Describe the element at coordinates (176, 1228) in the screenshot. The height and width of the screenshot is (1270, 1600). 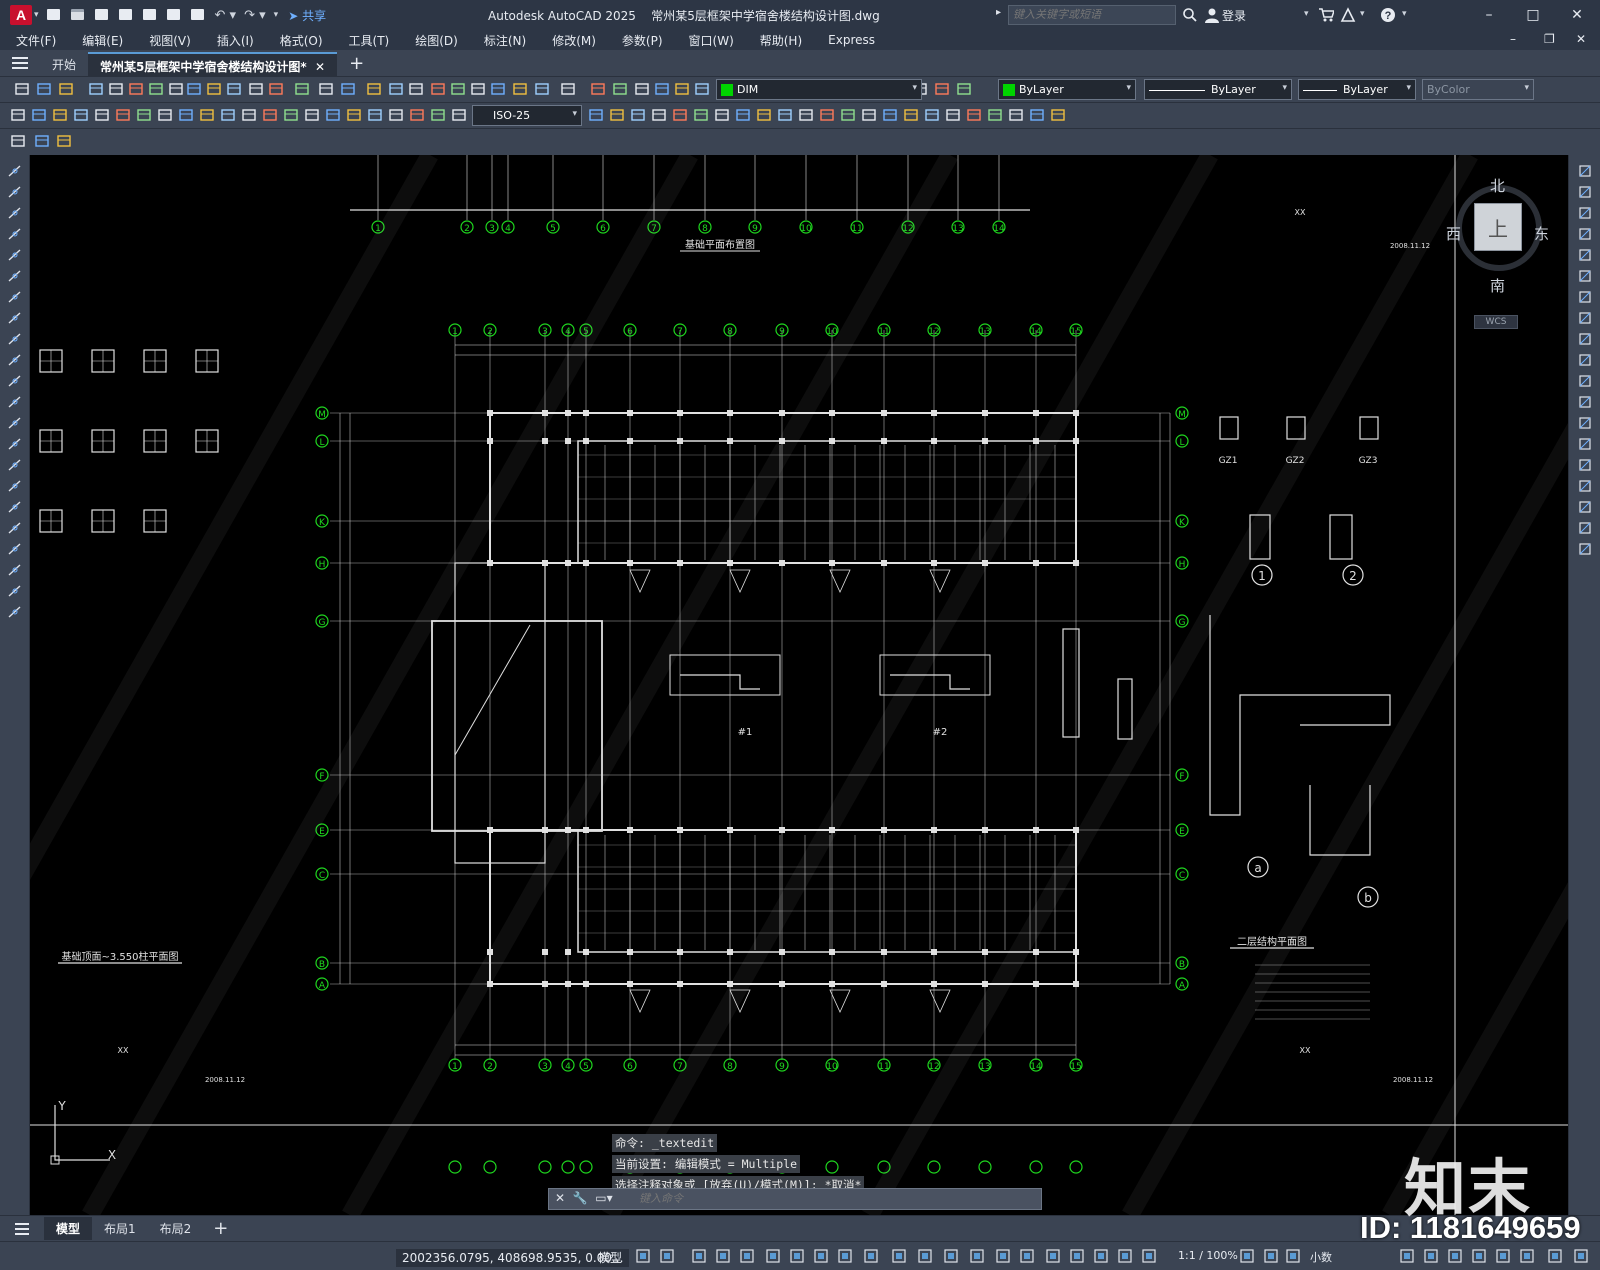
I see `layout-tab-layout2: 布局2` at that location.